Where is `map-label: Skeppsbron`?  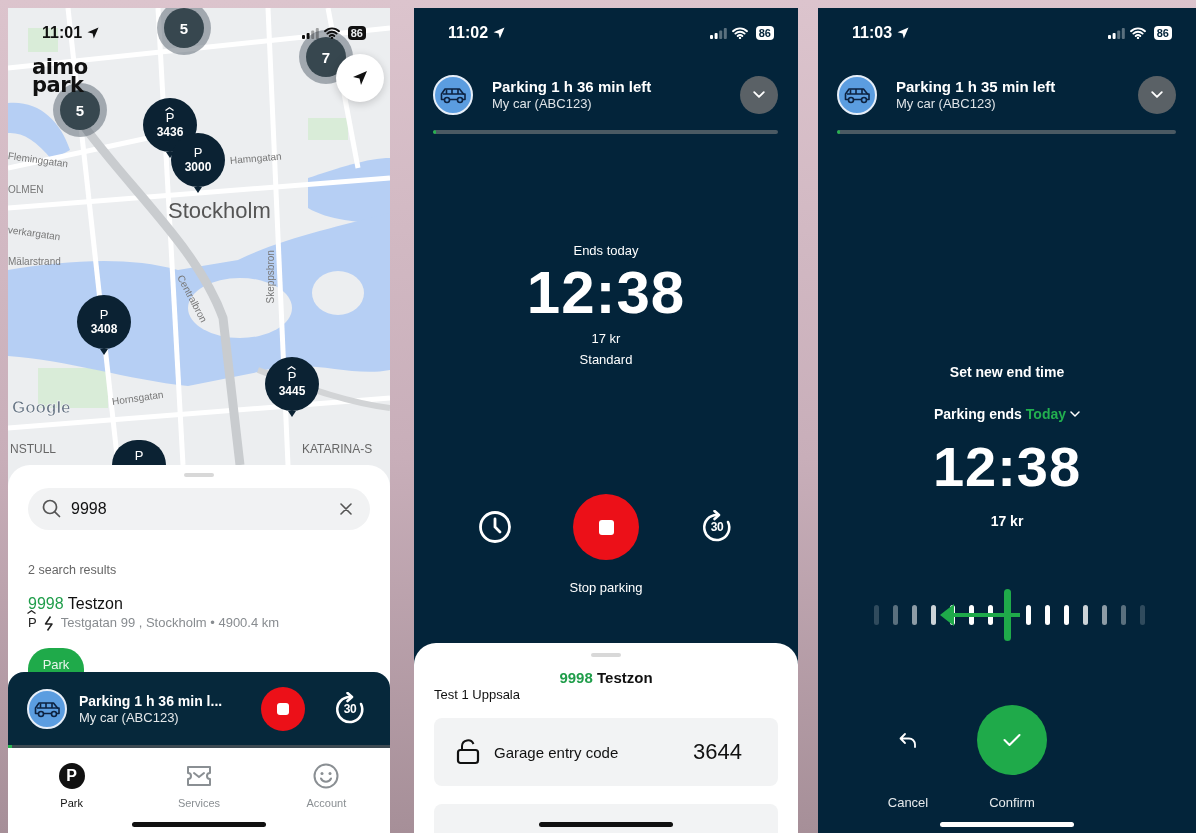 map-label: Skeppsbron is located at coordinates (270, 277).